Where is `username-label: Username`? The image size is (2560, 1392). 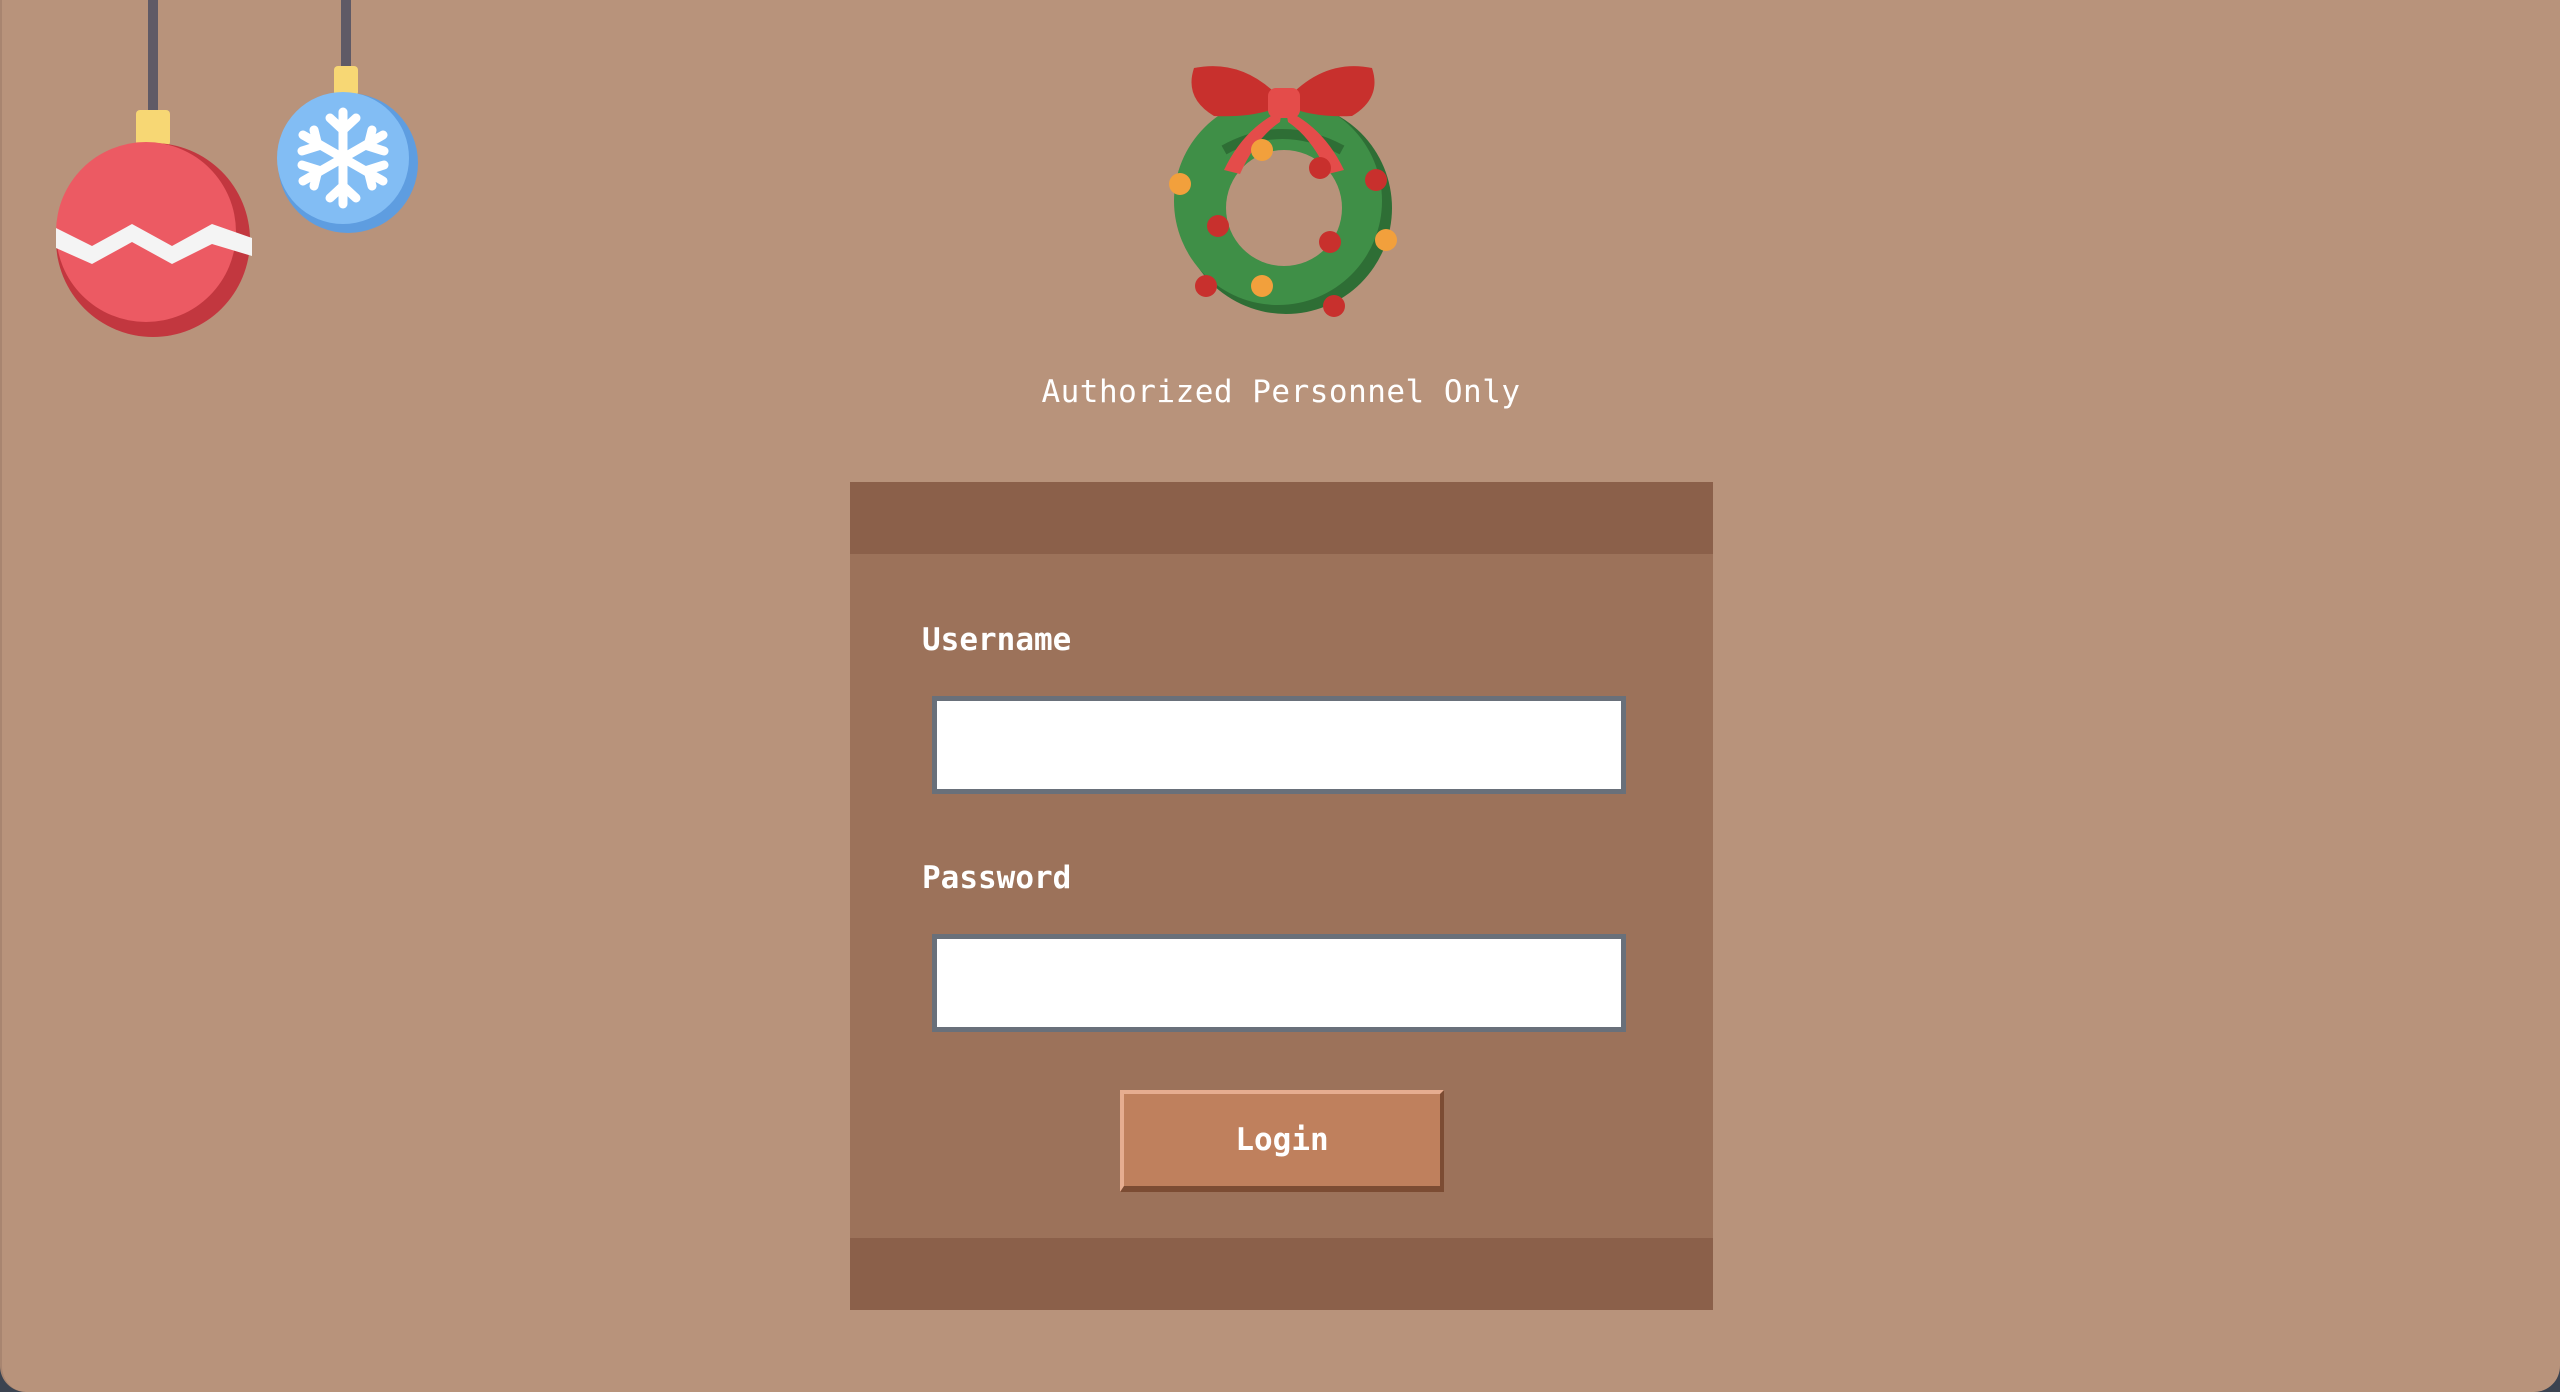 username-label: Username is located at coordinates (997, 640).